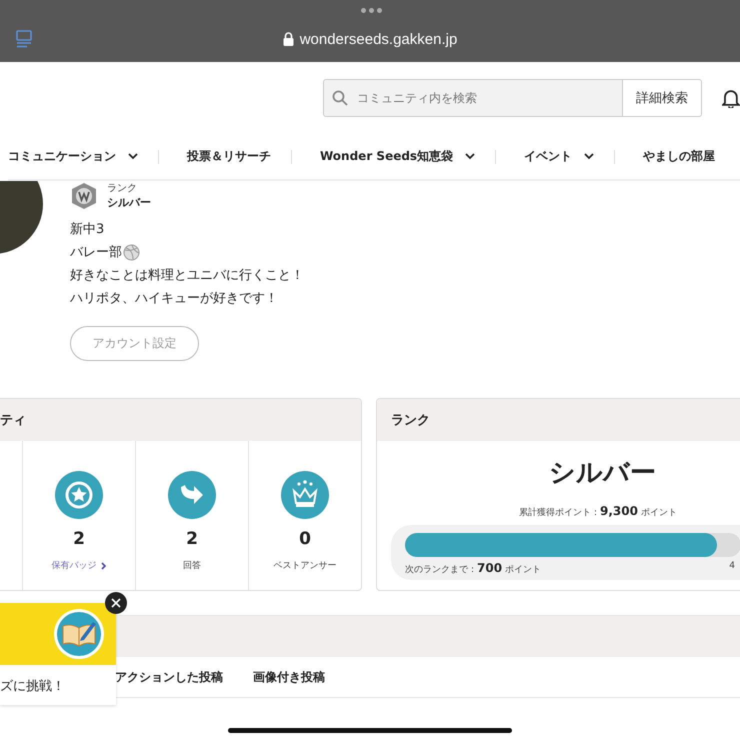 This screenshot has width=740, height=740. Describe the element at coordinates (398, 156) in the screenshot. I see `nav-item: Wonder Seeds知恵袋` at that location.